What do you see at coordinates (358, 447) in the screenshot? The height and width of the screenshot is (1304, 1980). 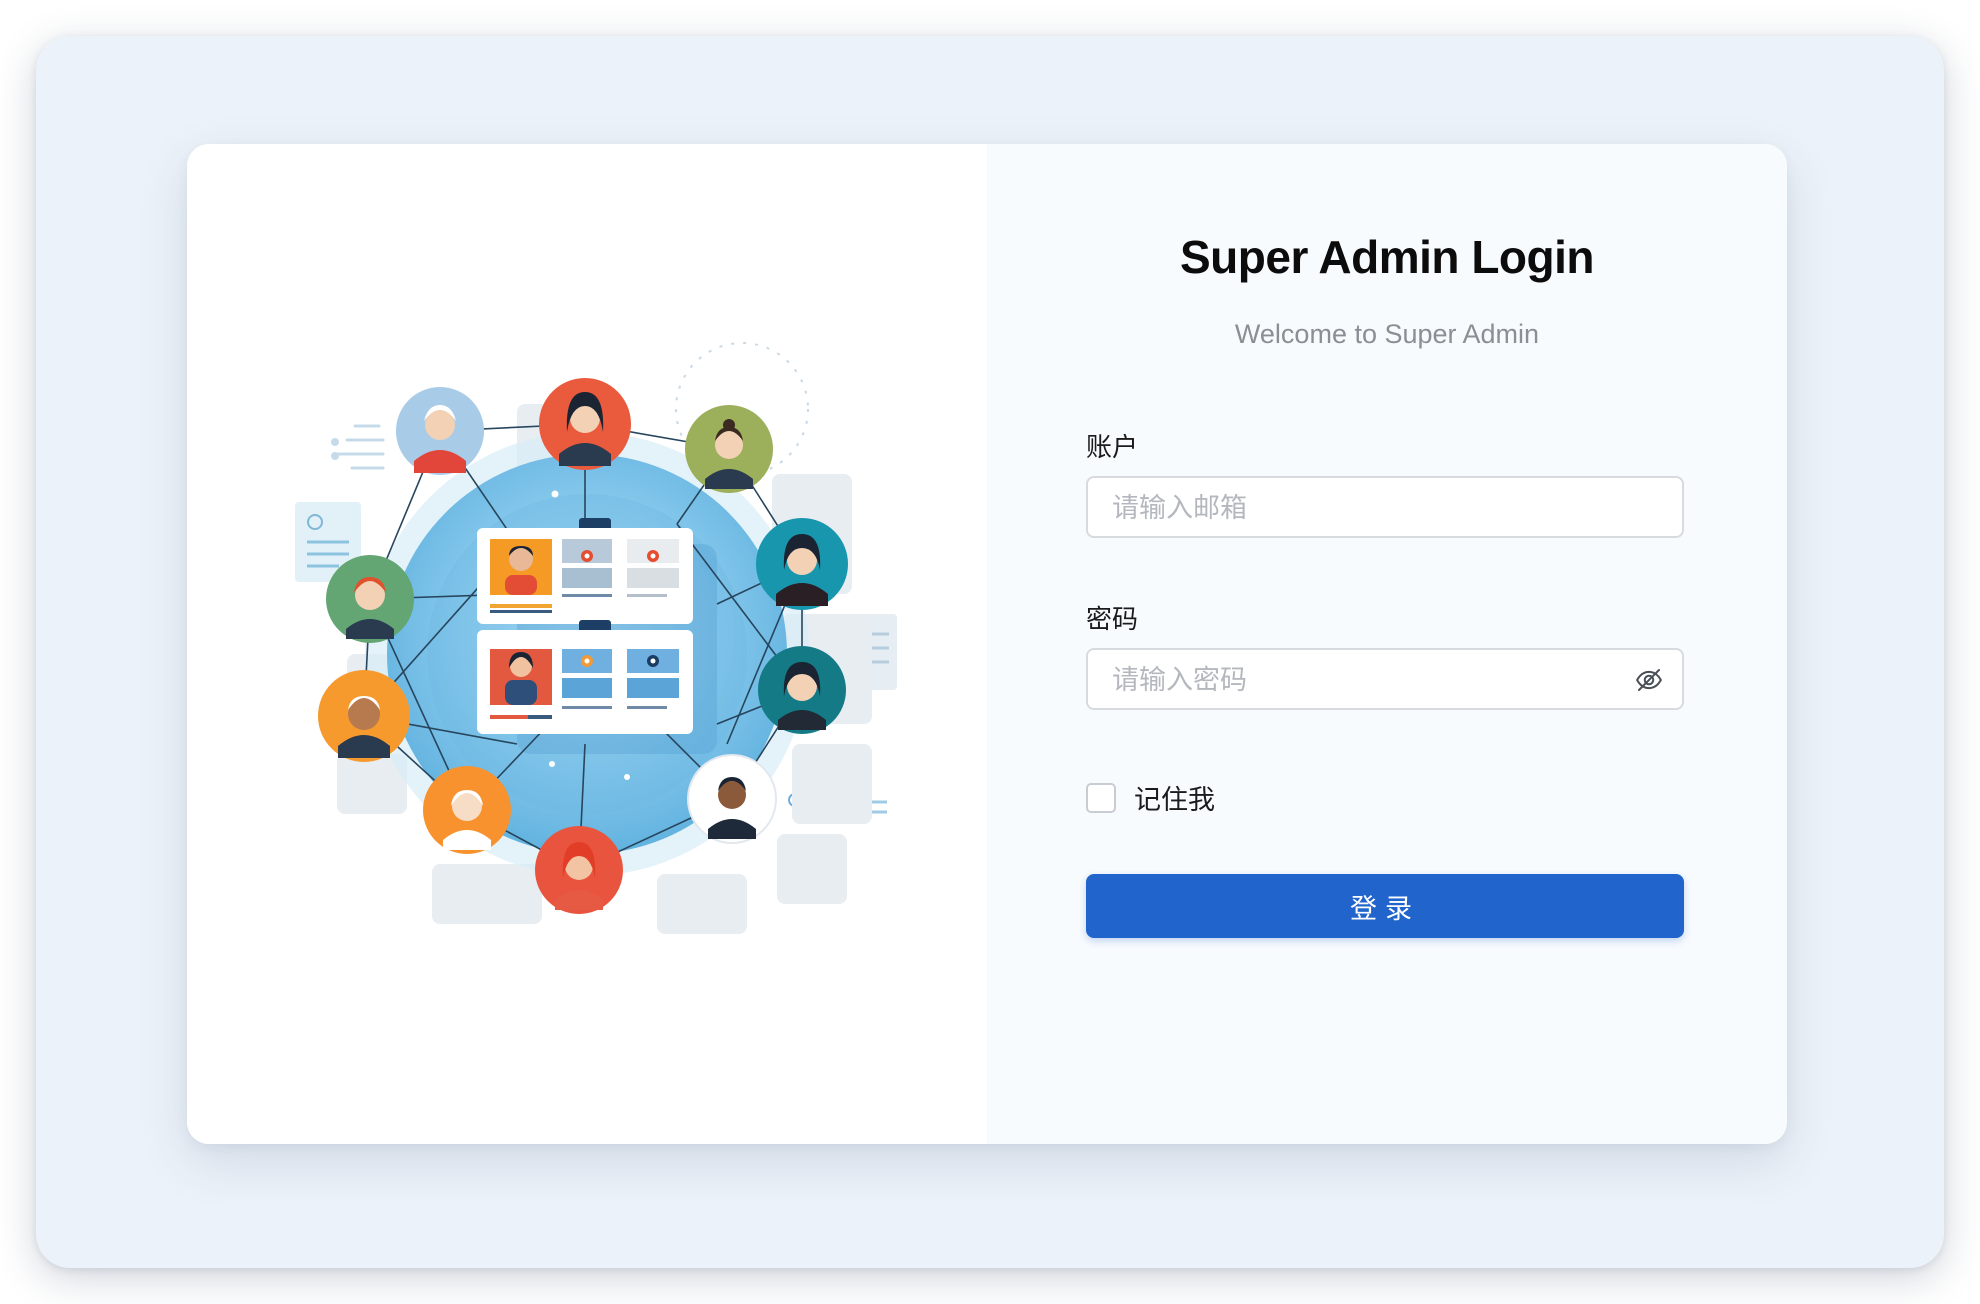 I see `speed-lines` at bounding box center [358, 447].